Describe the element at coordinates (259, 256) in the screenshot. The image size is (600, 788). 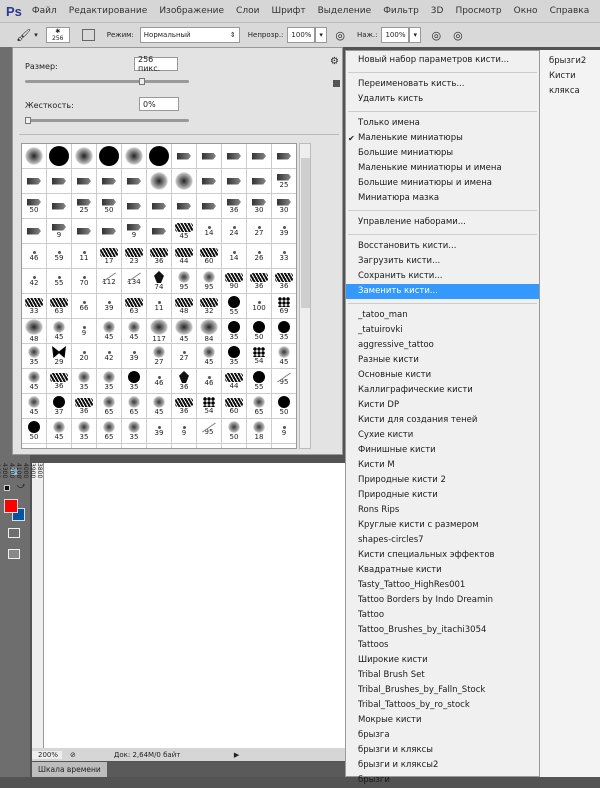
I see `brush-preset: 26` at that location.